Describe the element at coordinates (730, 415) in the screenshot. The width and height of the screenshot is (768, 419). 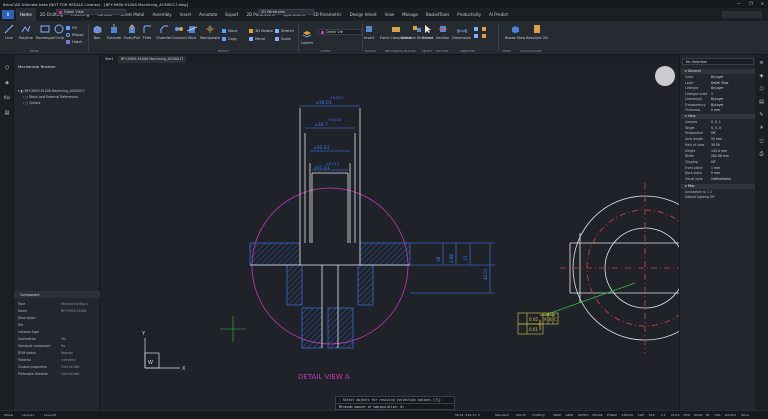
I see `status-toggle: LOCKUI` at that location.